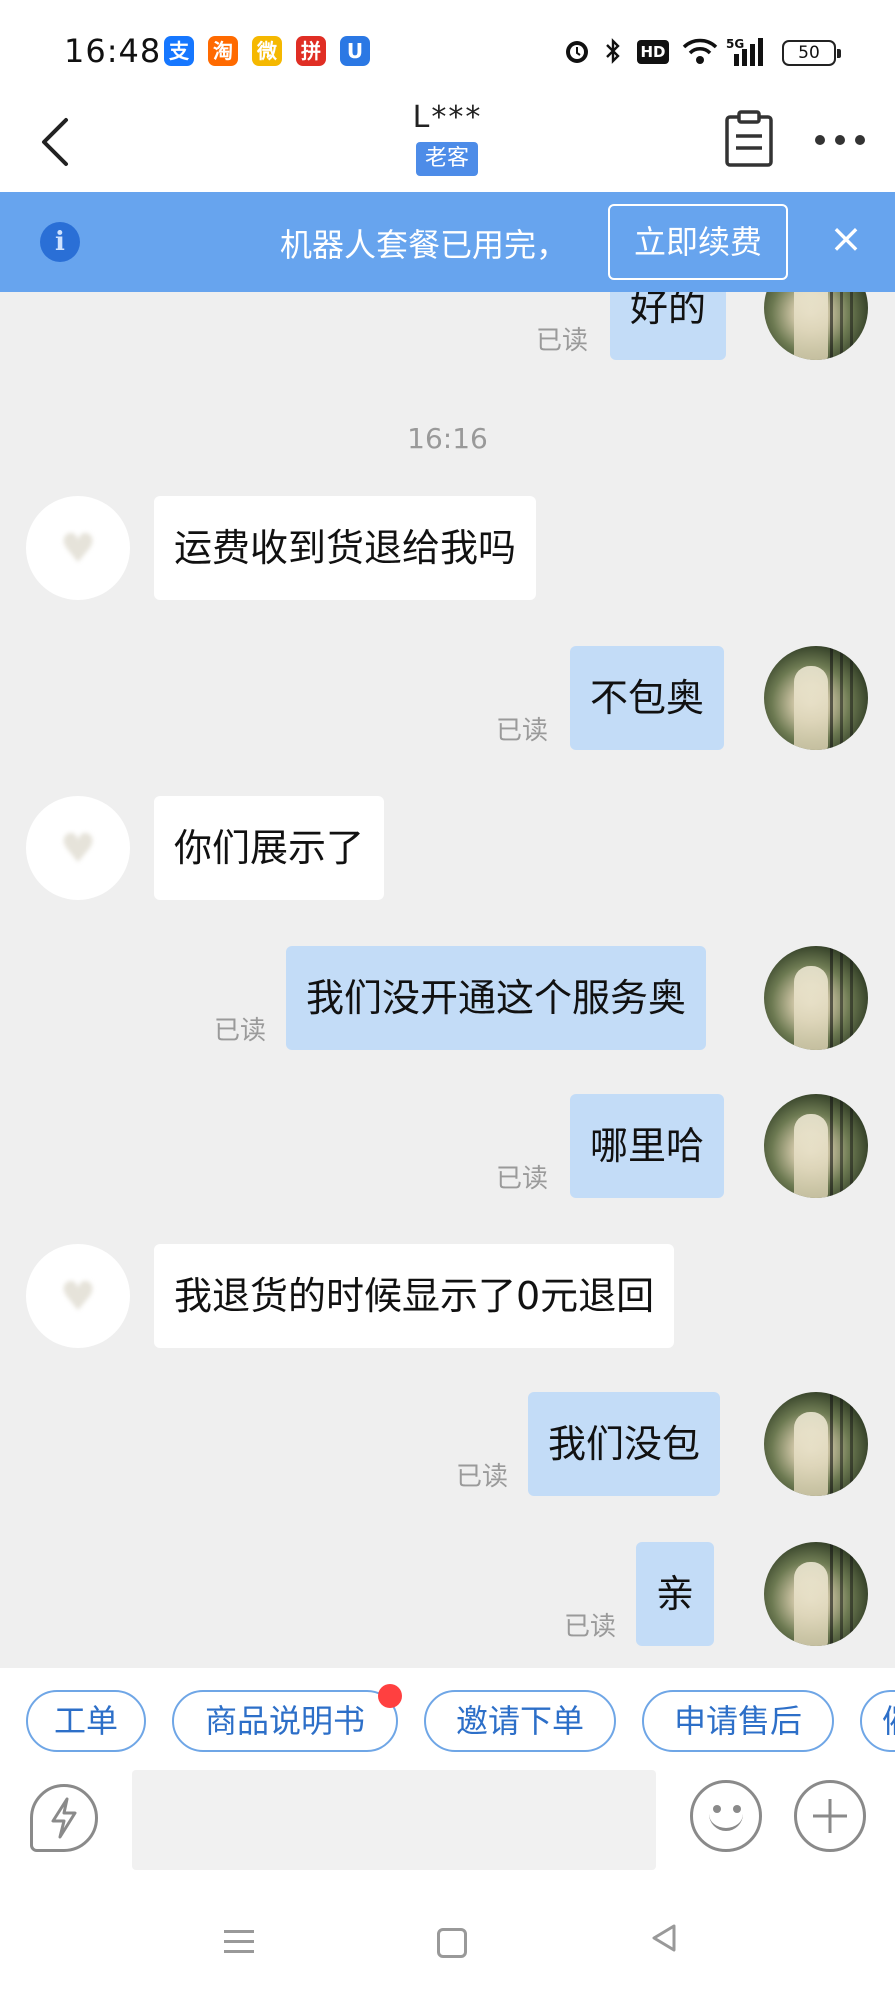 The height and width of the screenshot is (2000, 895). I want to click on chip-invite-order: 邀请下单, so click(520, 1721).